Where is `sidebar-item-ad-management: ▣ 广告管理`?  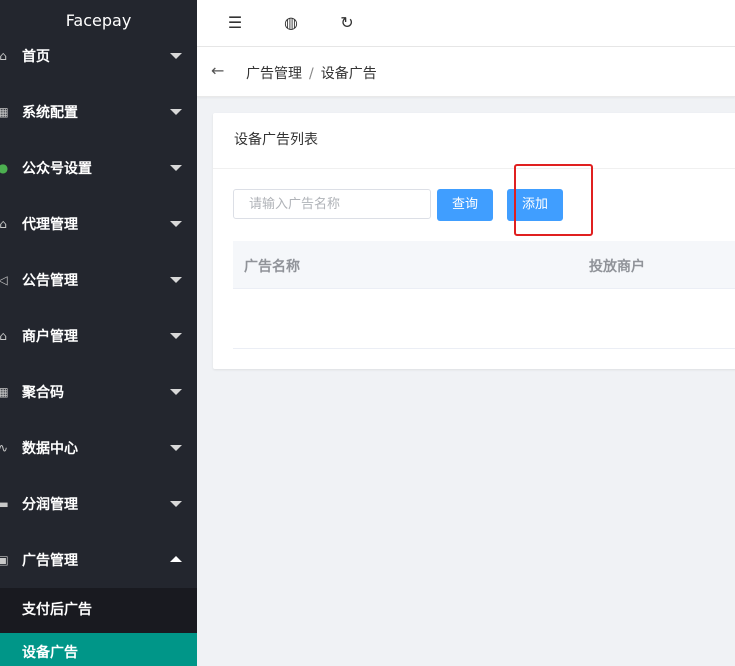
sidebar-item-ad-management: ▣ 广告管理 is located at coordinates (98, 560).